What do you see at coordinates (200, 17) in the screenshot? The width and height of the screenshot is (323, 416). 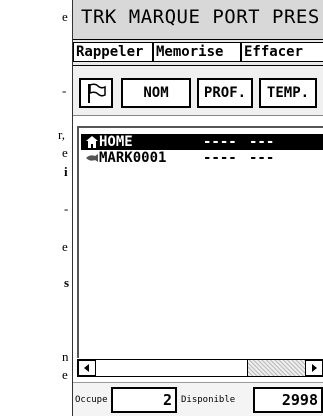 I see `window-title: TRK MARQUE PORT PRES` at bounding box center [200, 17].